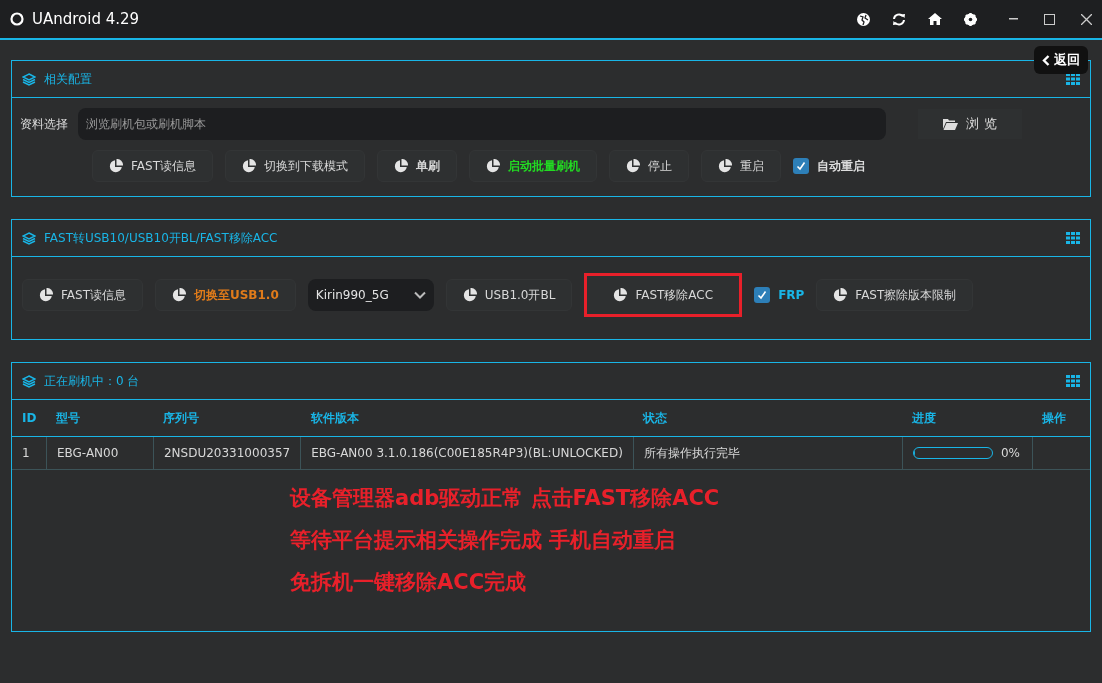 The image size is (1102, 683). I want to click on progress-reading: 0%, so click(1010, 453).